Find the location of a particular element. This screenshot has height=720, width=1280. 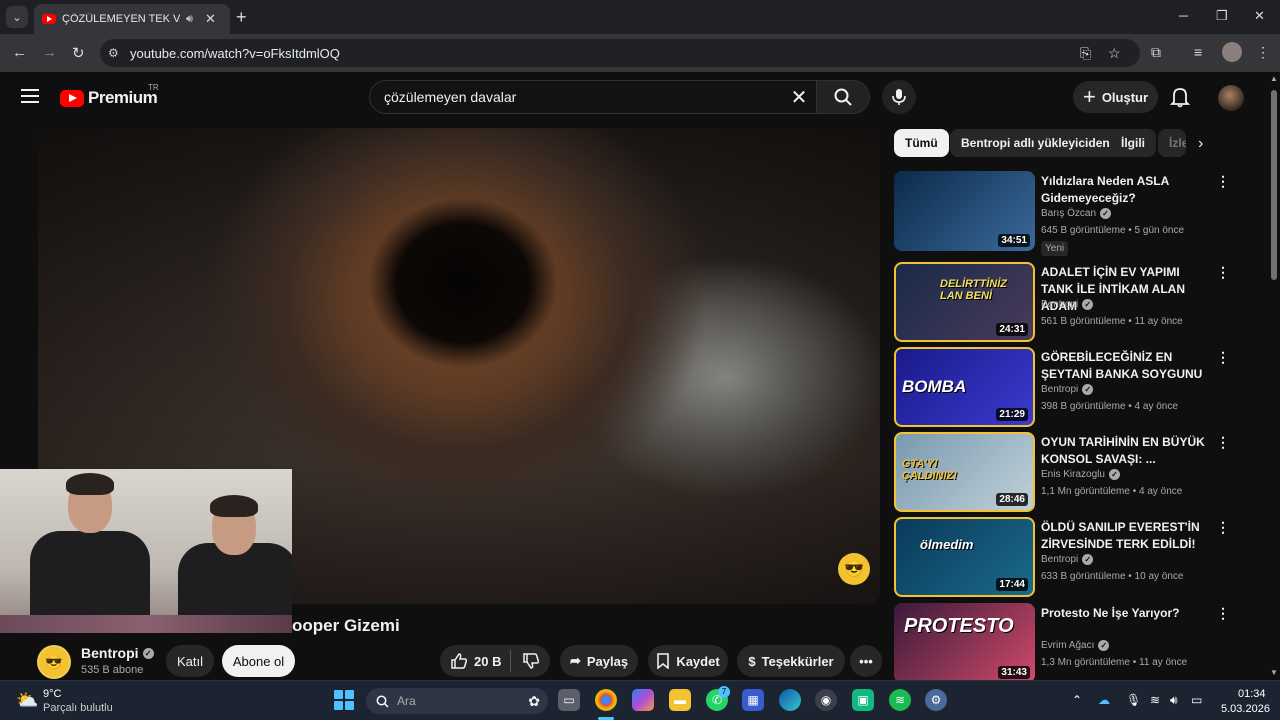

search-query: çözülemeyen davalar is located at coordinates (582, 97).